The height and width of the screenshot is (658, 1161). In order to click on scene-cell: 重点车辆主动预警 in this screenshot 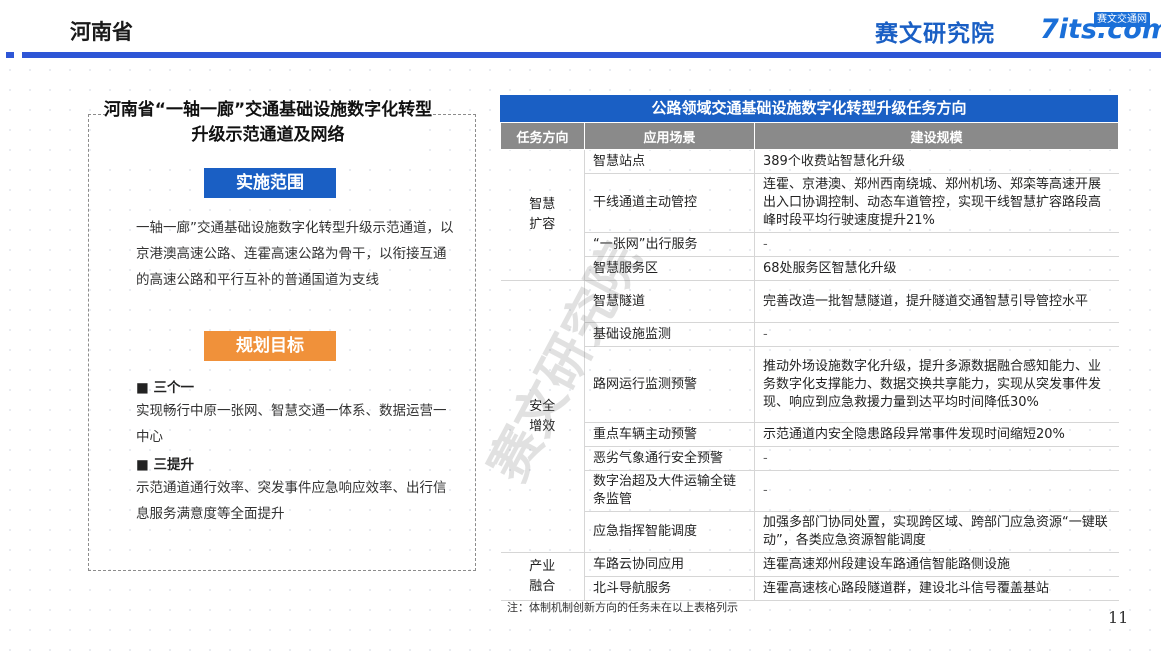, I will do `click(669, 434)`.